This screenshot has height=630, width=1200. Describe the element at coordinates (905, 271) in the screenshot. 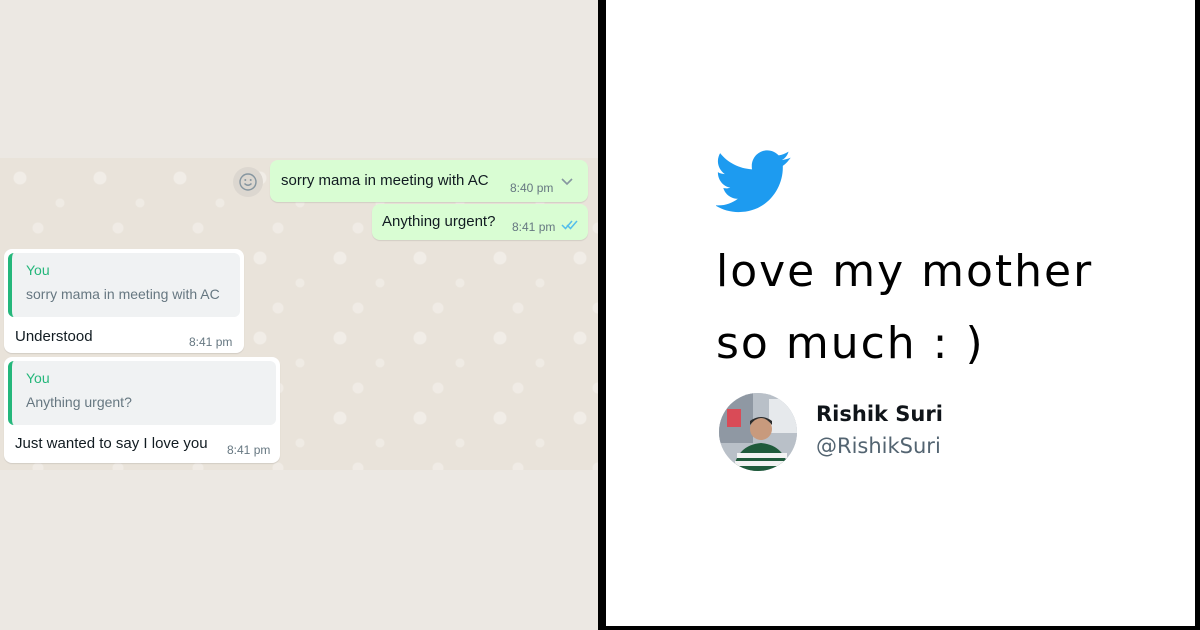

I see `tweet-line: love my mother` at that location.